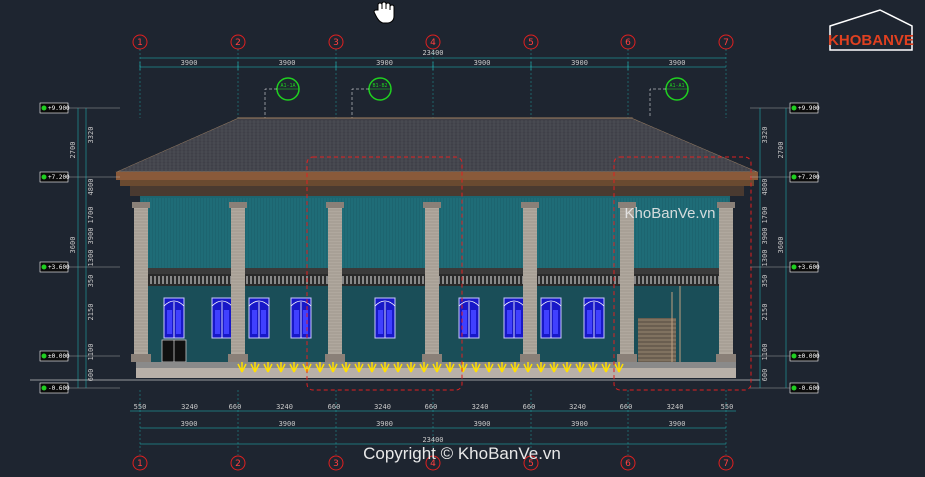 This screenshot has height=477, width=925. Describe the element at coordinates (437, 156) in the screenshot. I see `roof` at that location.